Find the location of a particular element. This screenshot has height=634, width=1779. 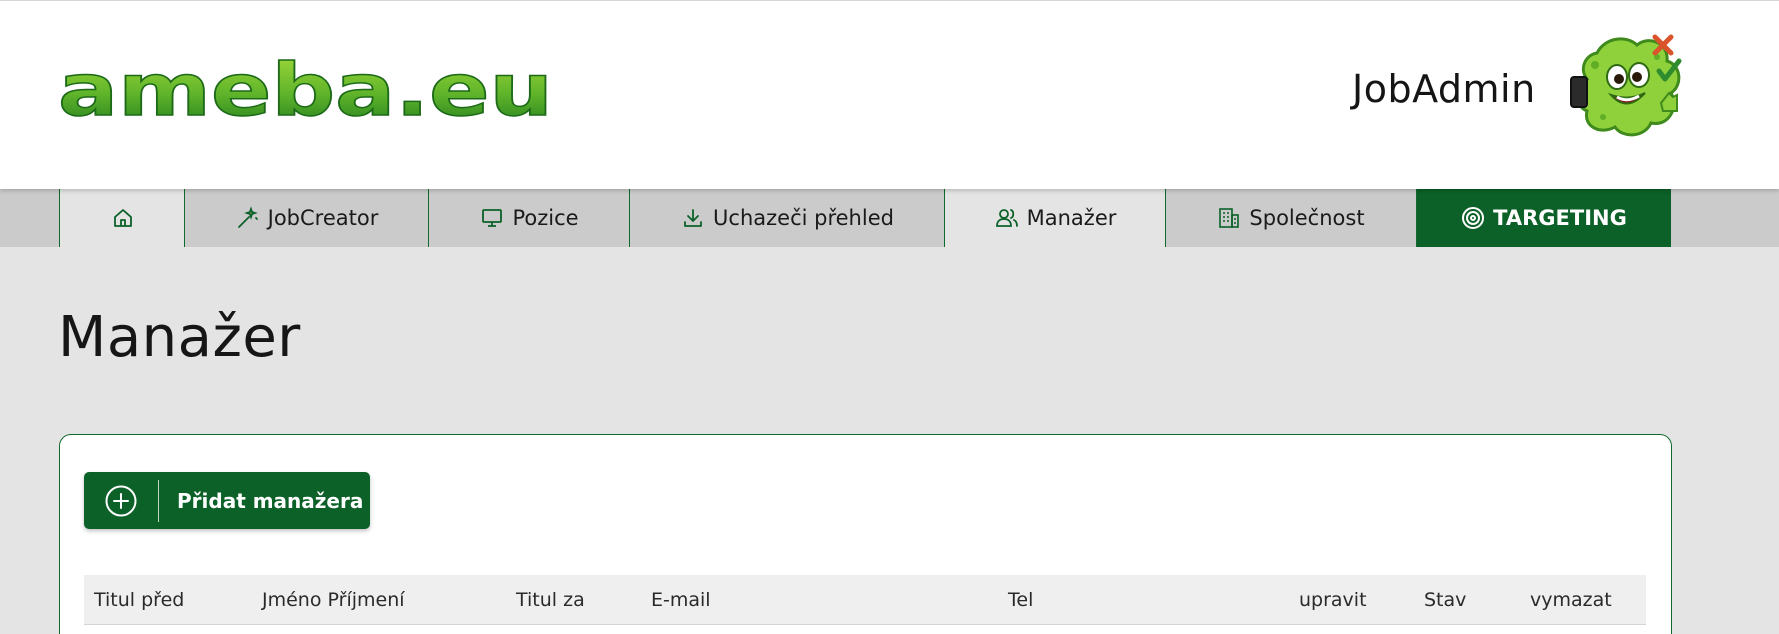

magic-wand-icon is located at coordinates (248, 218).